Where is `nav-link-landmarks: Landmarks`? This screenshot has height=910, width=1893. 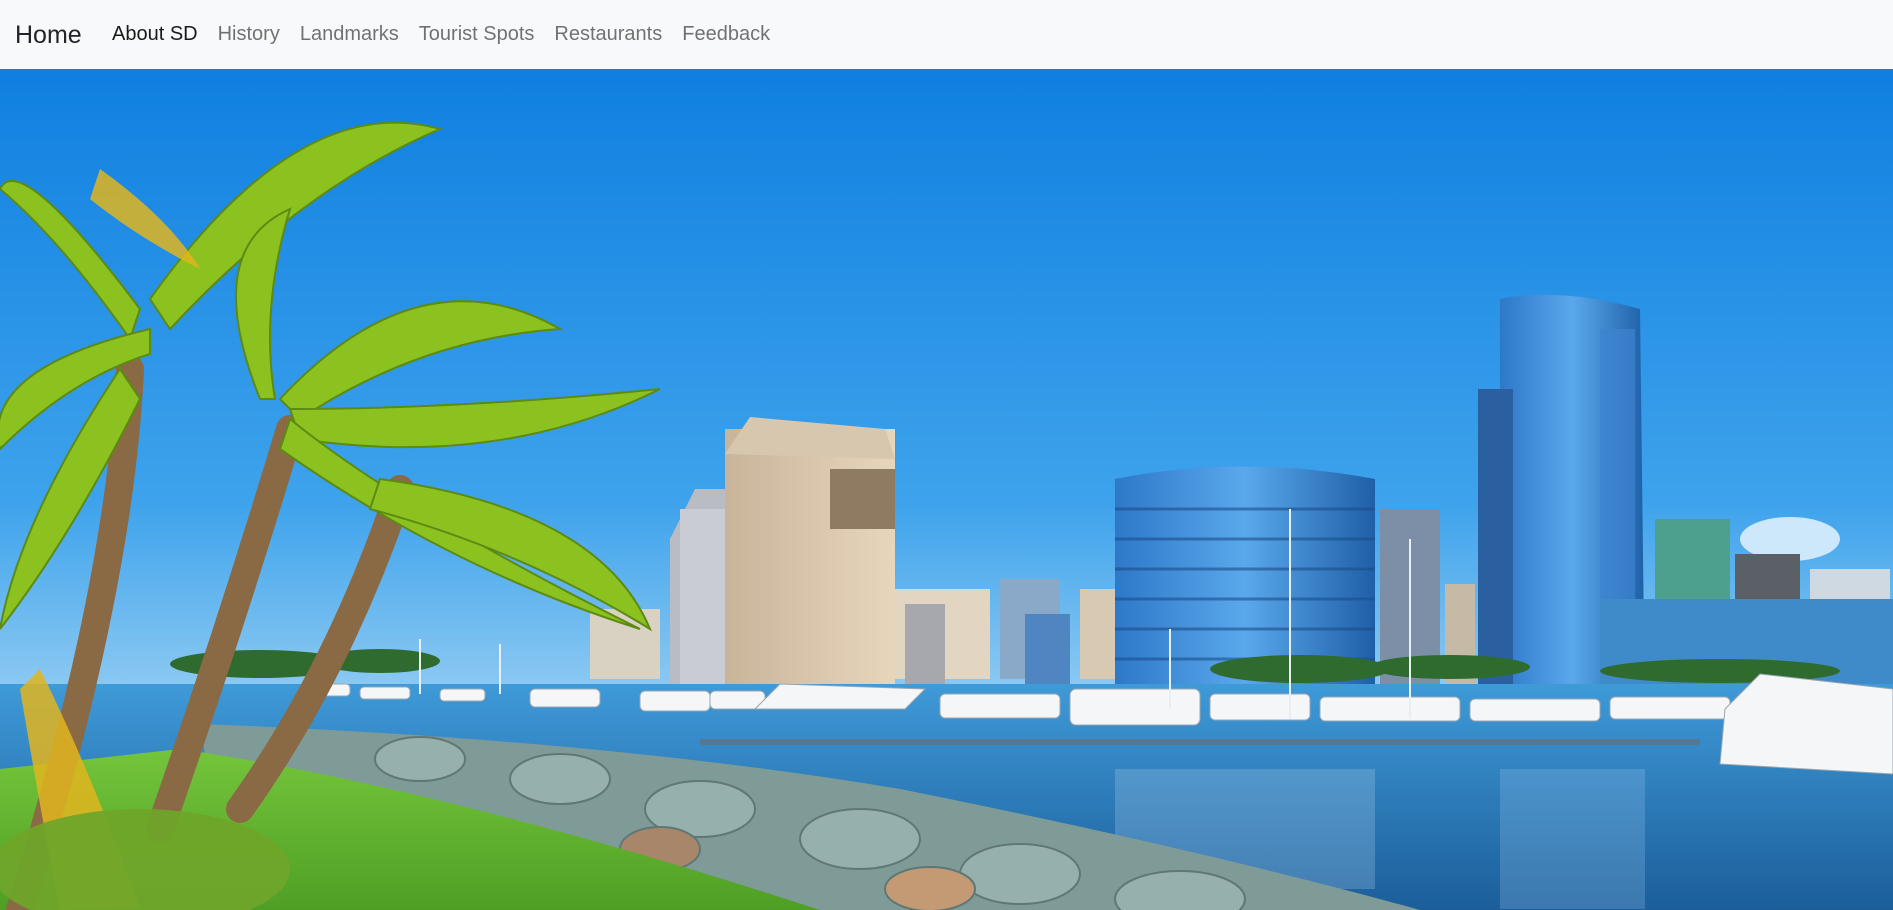
nav-link-landmarks: Landmarks is located at coordinates (349, 34).